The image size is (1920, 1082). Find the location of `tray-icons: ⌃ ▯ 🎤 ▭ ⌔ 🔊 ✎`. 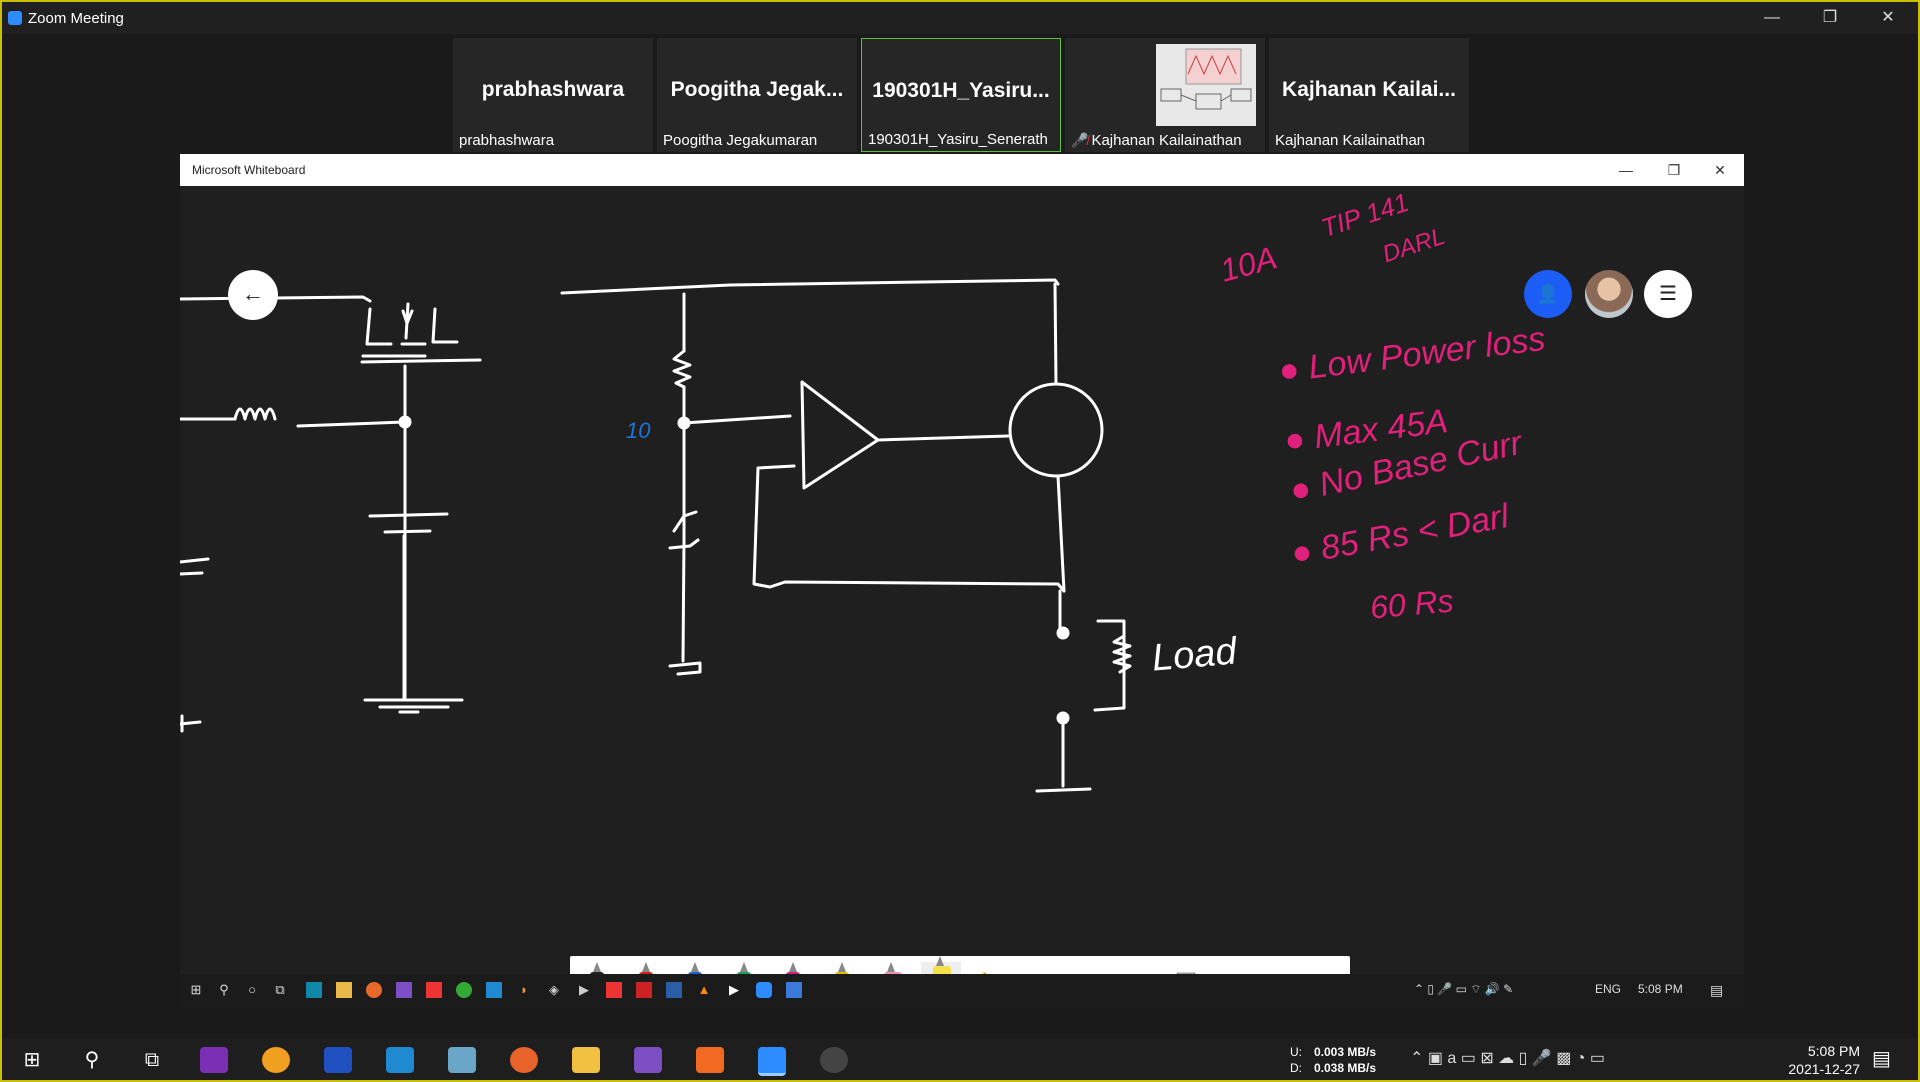

tray-icons: ⌃ ▯ 🎤 ▭ ⌔ 🔊 ✎ is located at coordinates (1464, 989).